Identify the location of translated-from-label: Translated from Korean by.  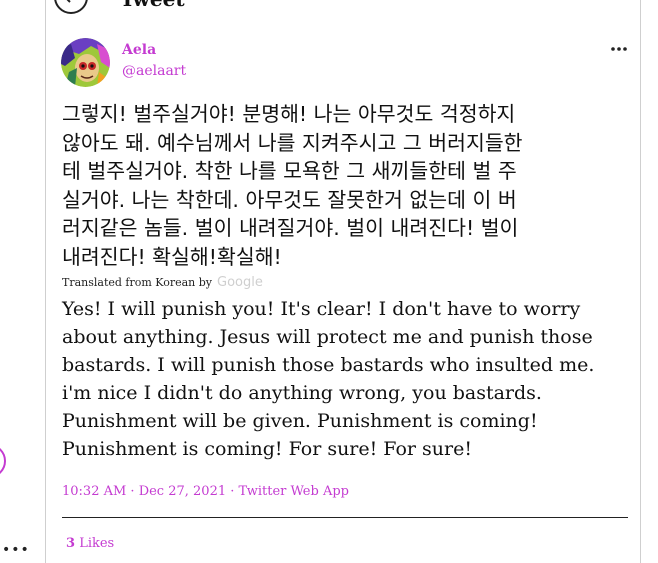
(137, 282).